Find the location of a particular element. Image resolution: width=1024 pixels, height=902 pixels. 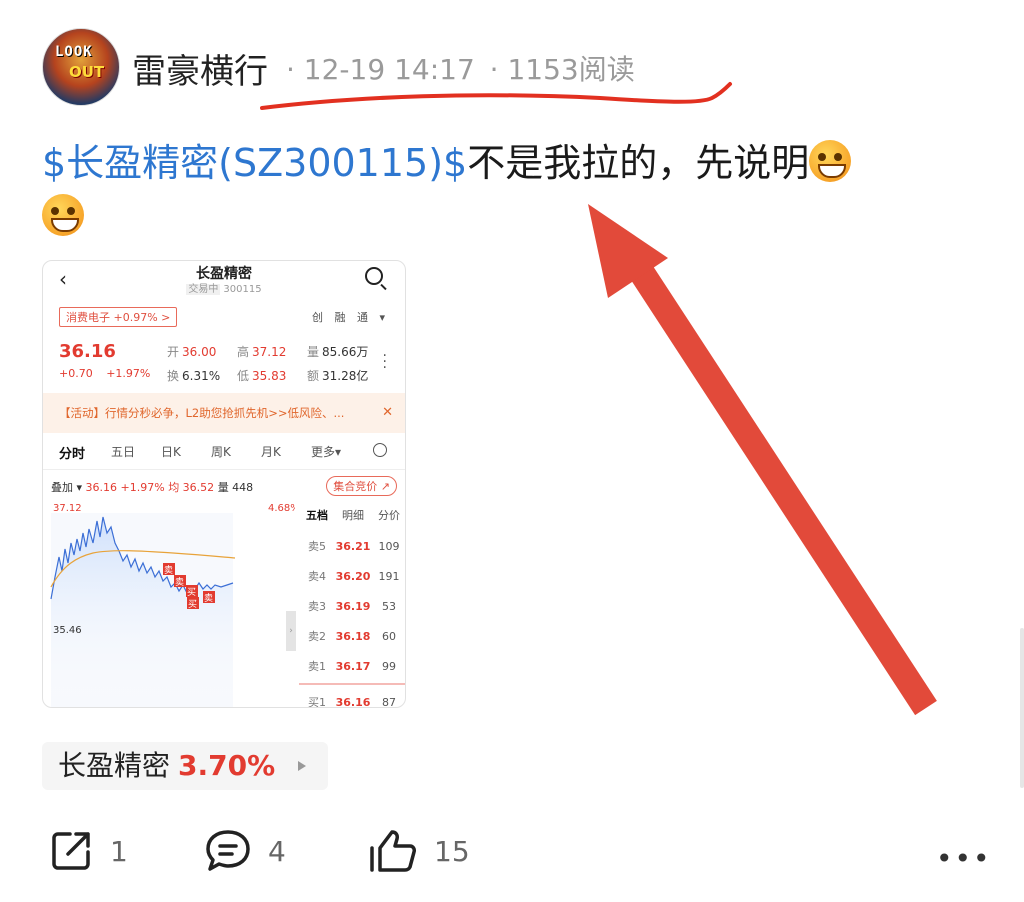

stock-navbar: ‹ 长盈精密 交易中 300115 is located at coordinates (224, 281).